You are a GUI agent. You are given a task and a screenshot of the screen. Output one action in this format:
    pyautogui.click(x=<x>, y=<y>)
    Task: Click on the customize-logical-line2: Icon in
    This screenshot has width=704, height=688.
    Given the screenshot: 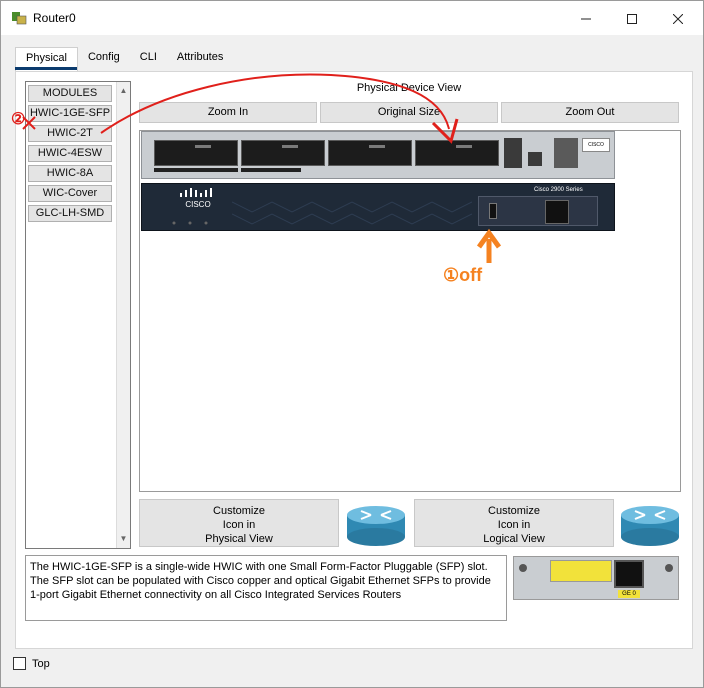 What is the action you would take?
    pyautogui.click(x=514, y=525)
    